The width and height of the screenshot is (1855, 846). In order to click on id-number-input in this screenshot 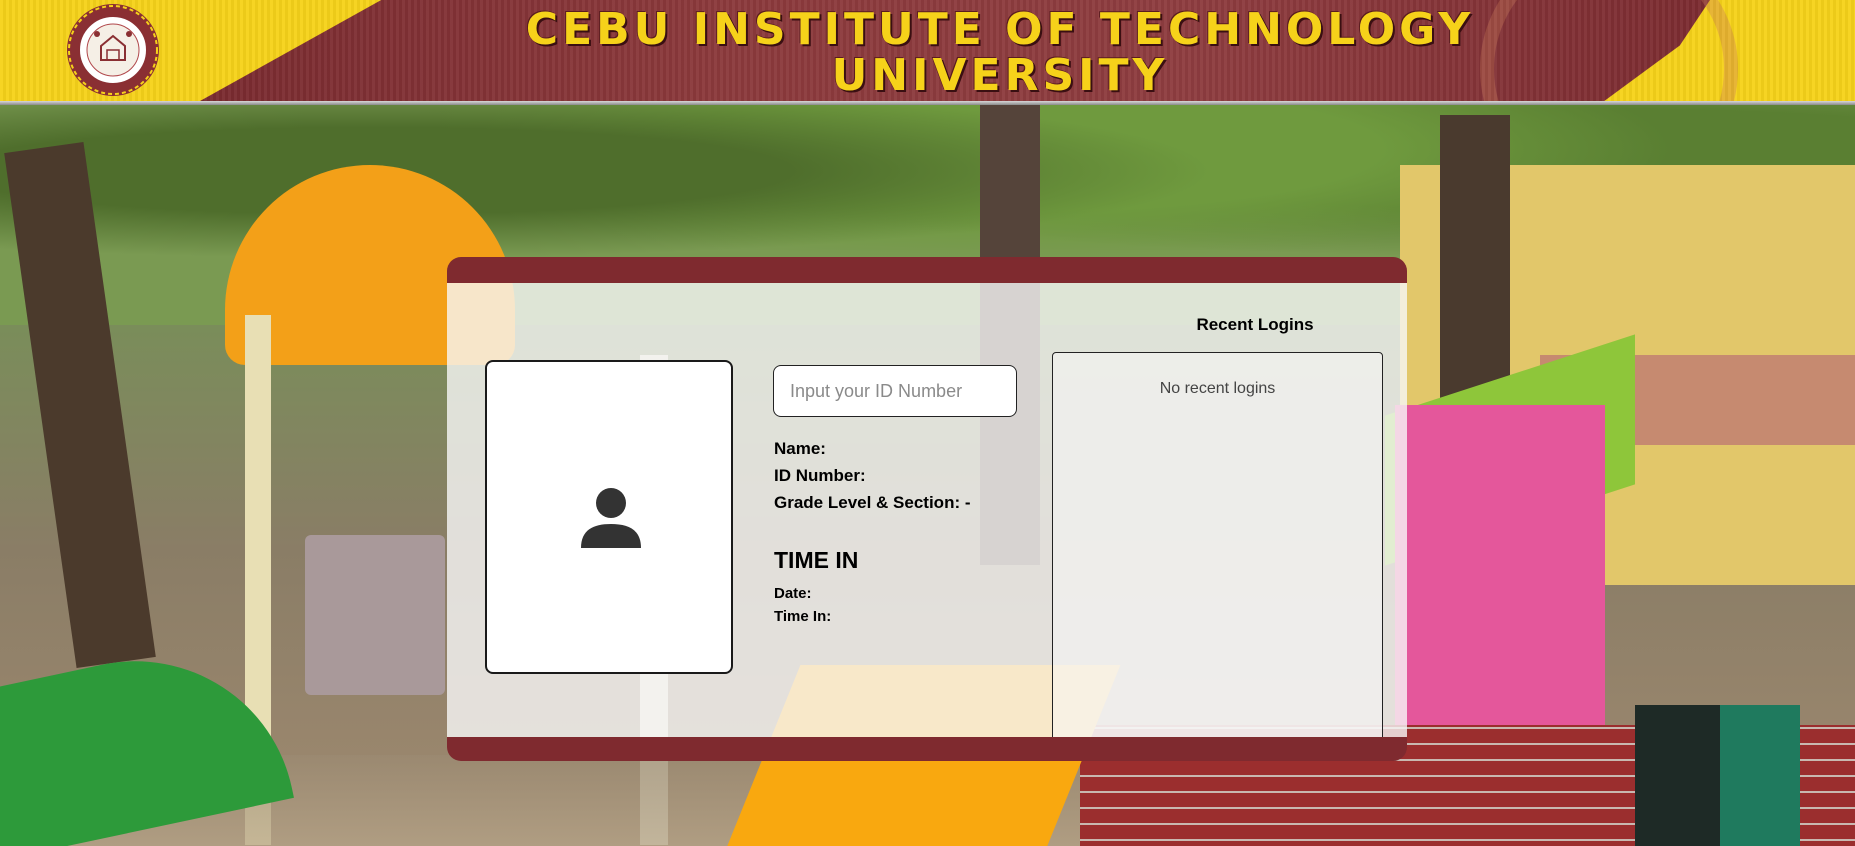, I will do `click(895, 391)`.